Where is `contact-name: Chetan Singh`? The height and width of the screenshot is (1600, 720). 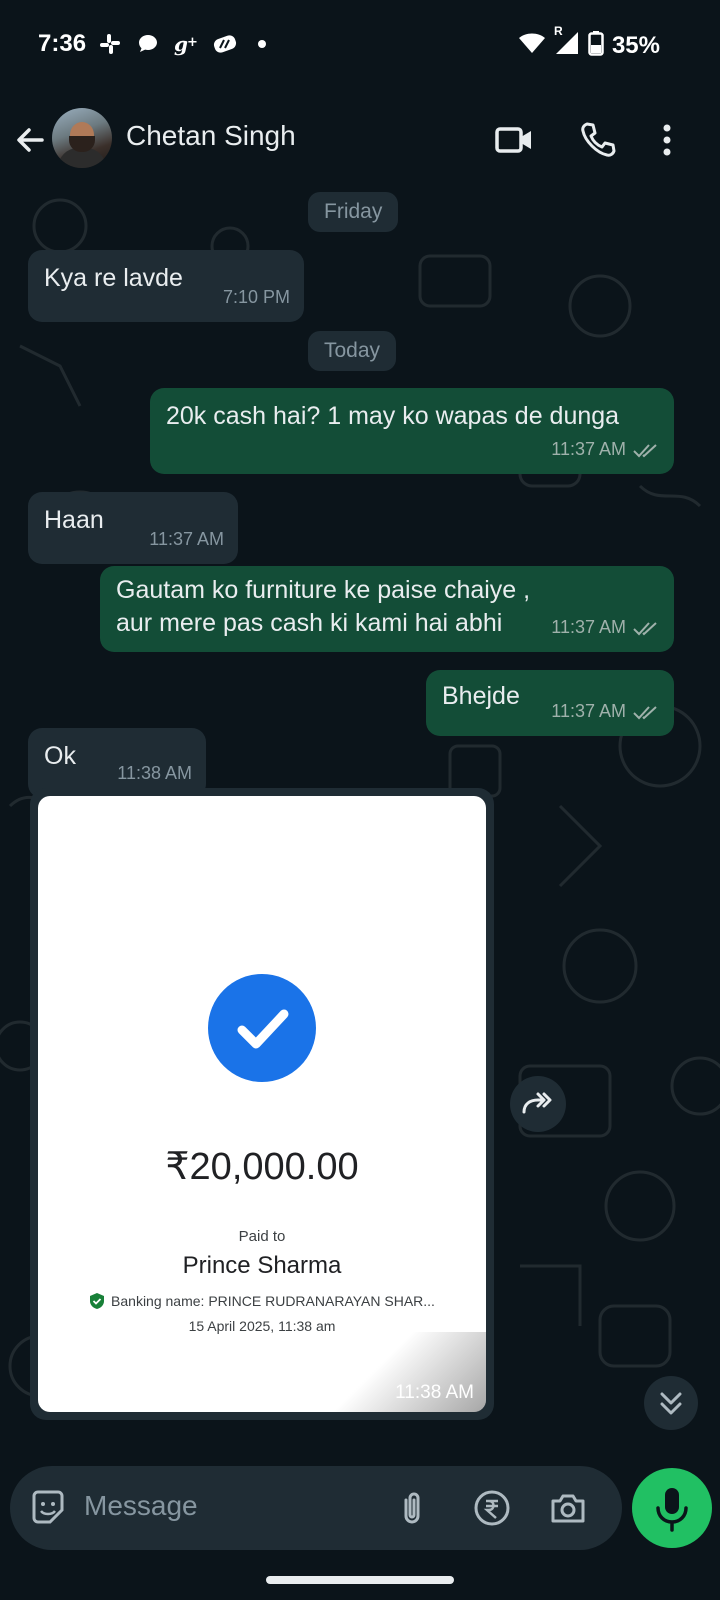 contact-name: Chetan Singh is located at coordinates (211, 136).